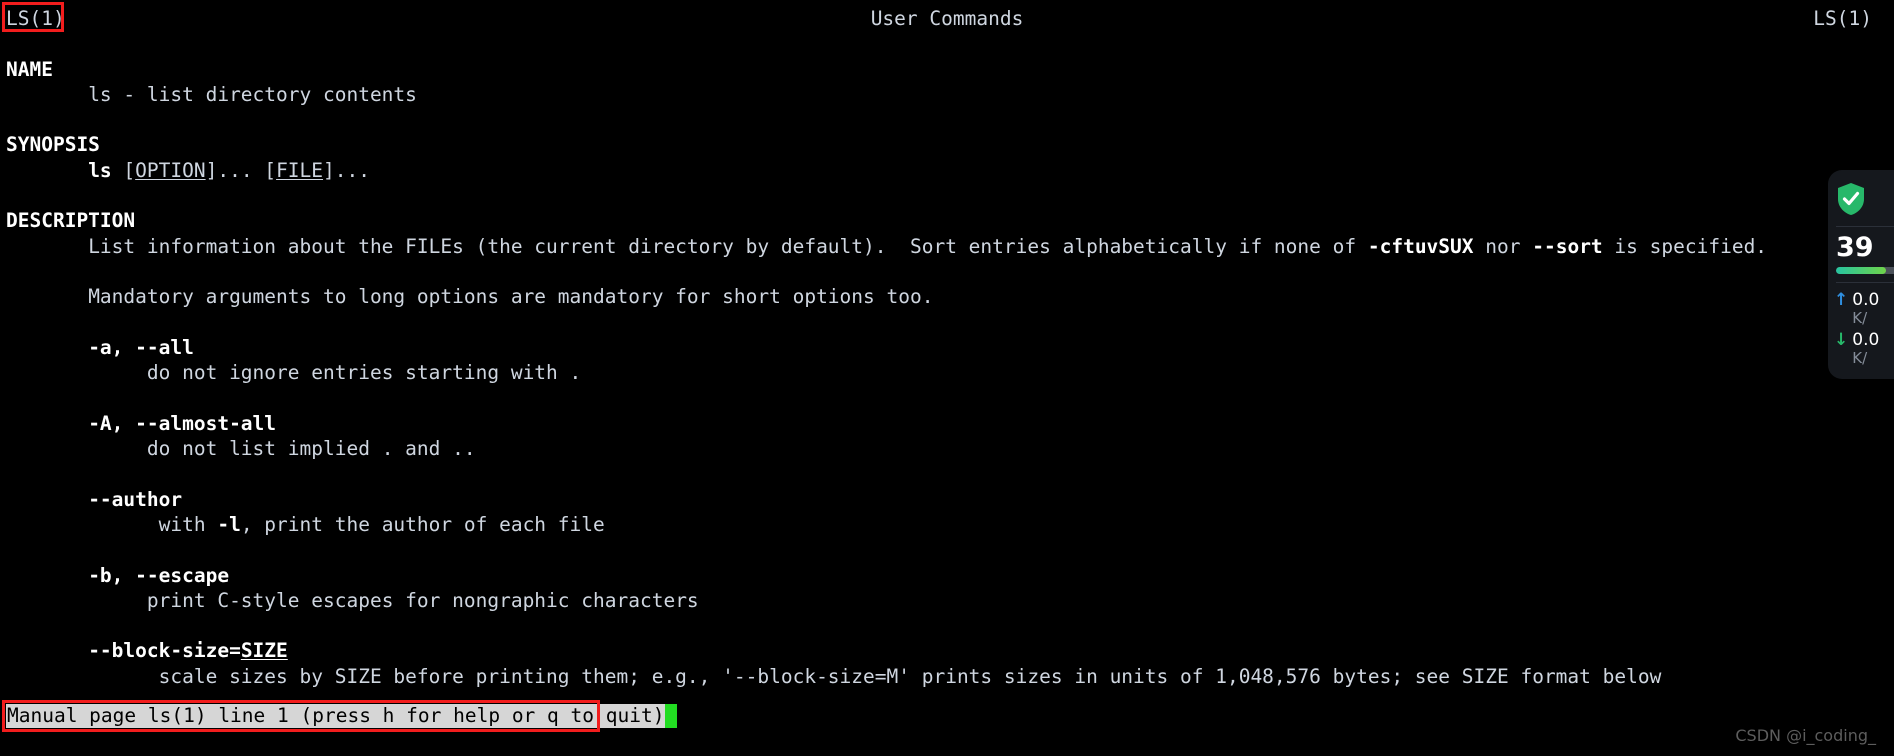 Image resolution: width=1894 pixels, height=756 pixels. Describe the element at coordinates (1841, 300) in the screenshot. I see `arrow-up-icon: ↑` at that location.